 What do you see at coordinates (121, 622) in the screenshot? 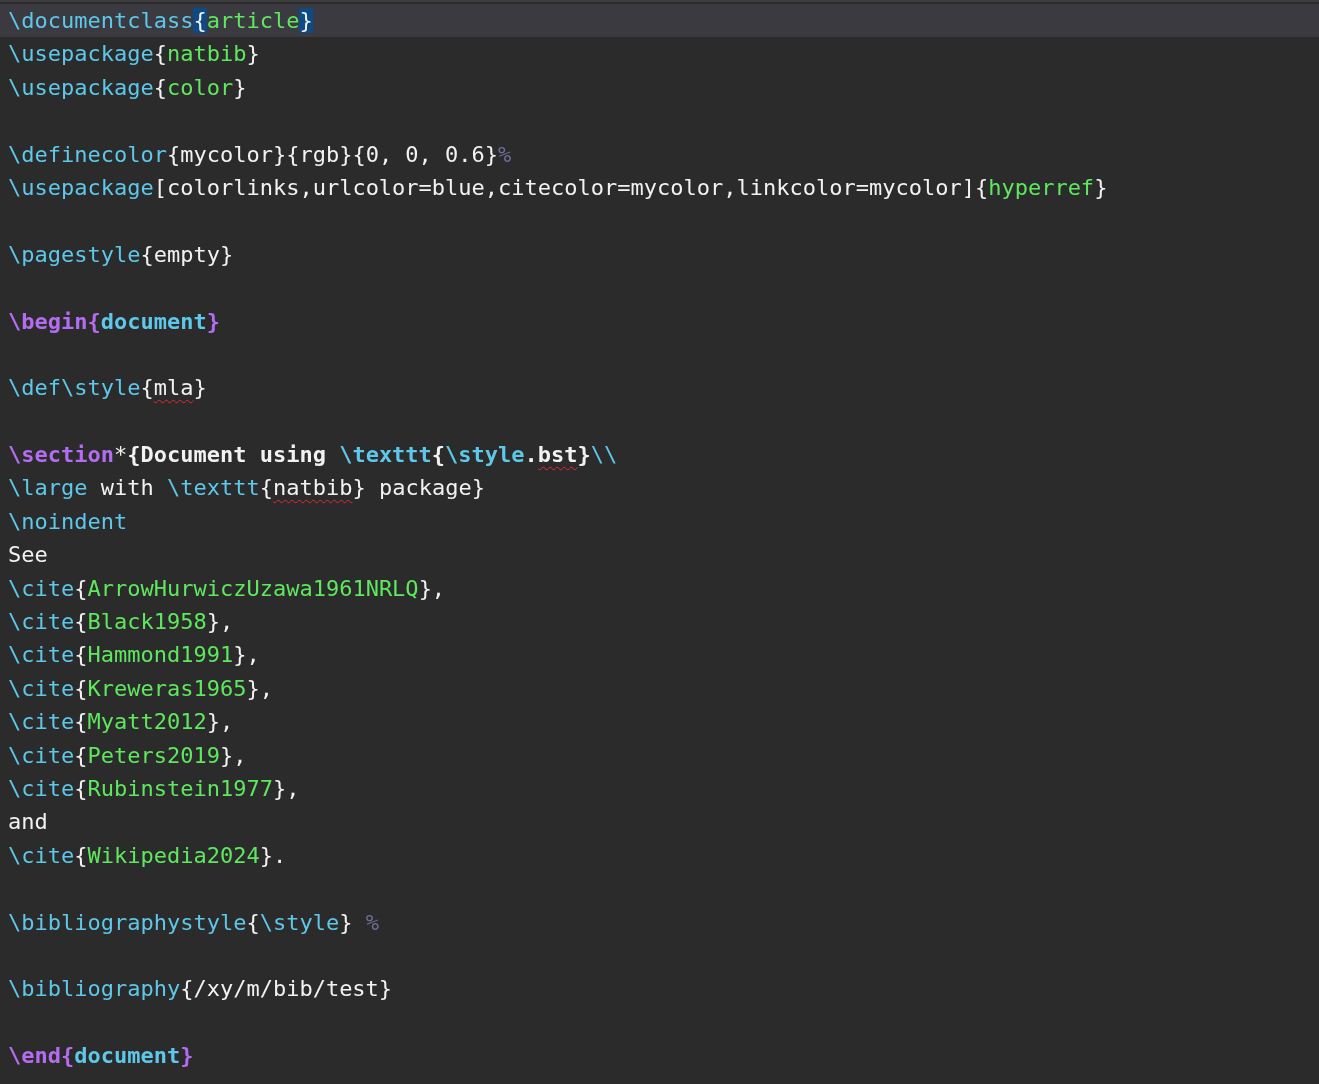
I see `code-line: \cite{Black1958},` at bounding box center [121, 622].